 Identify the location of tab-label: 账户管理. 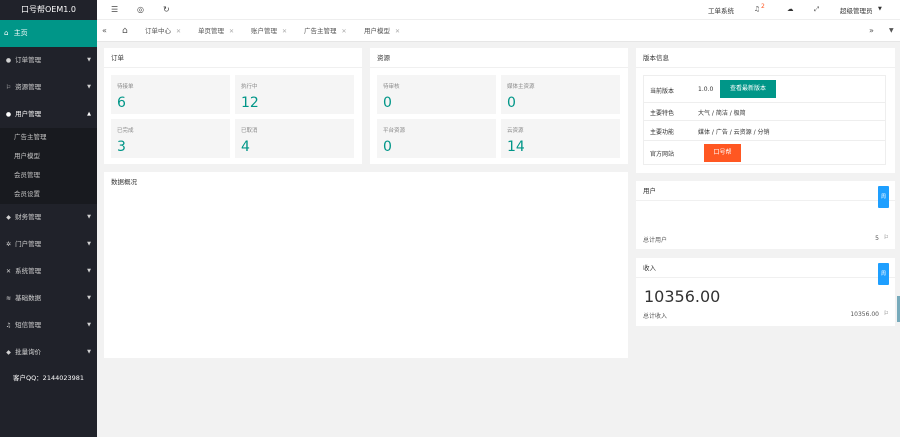
(264, 31).